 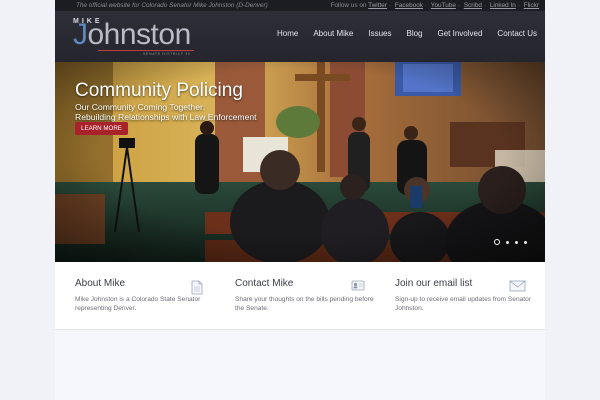 What do you see at coordinates (443, 5) in the screenshot?
I see `youtube-link: YouTube` at bounding box center [443, 5].